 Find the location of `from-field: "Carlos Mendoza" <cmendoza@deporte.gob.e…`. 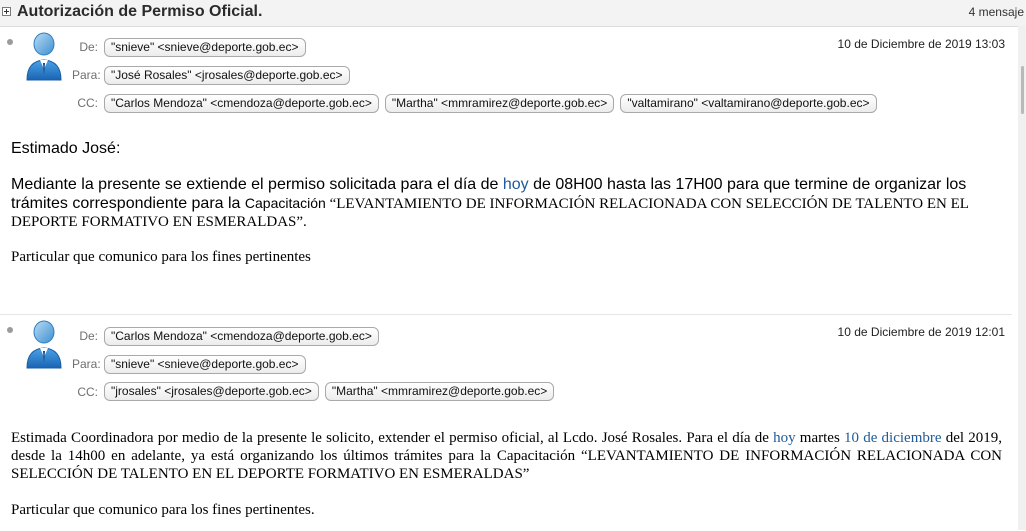

from-field: "Carlos Mendoza" <cmendoza@deporte.gob.e… is located at coordinates (244, 336).